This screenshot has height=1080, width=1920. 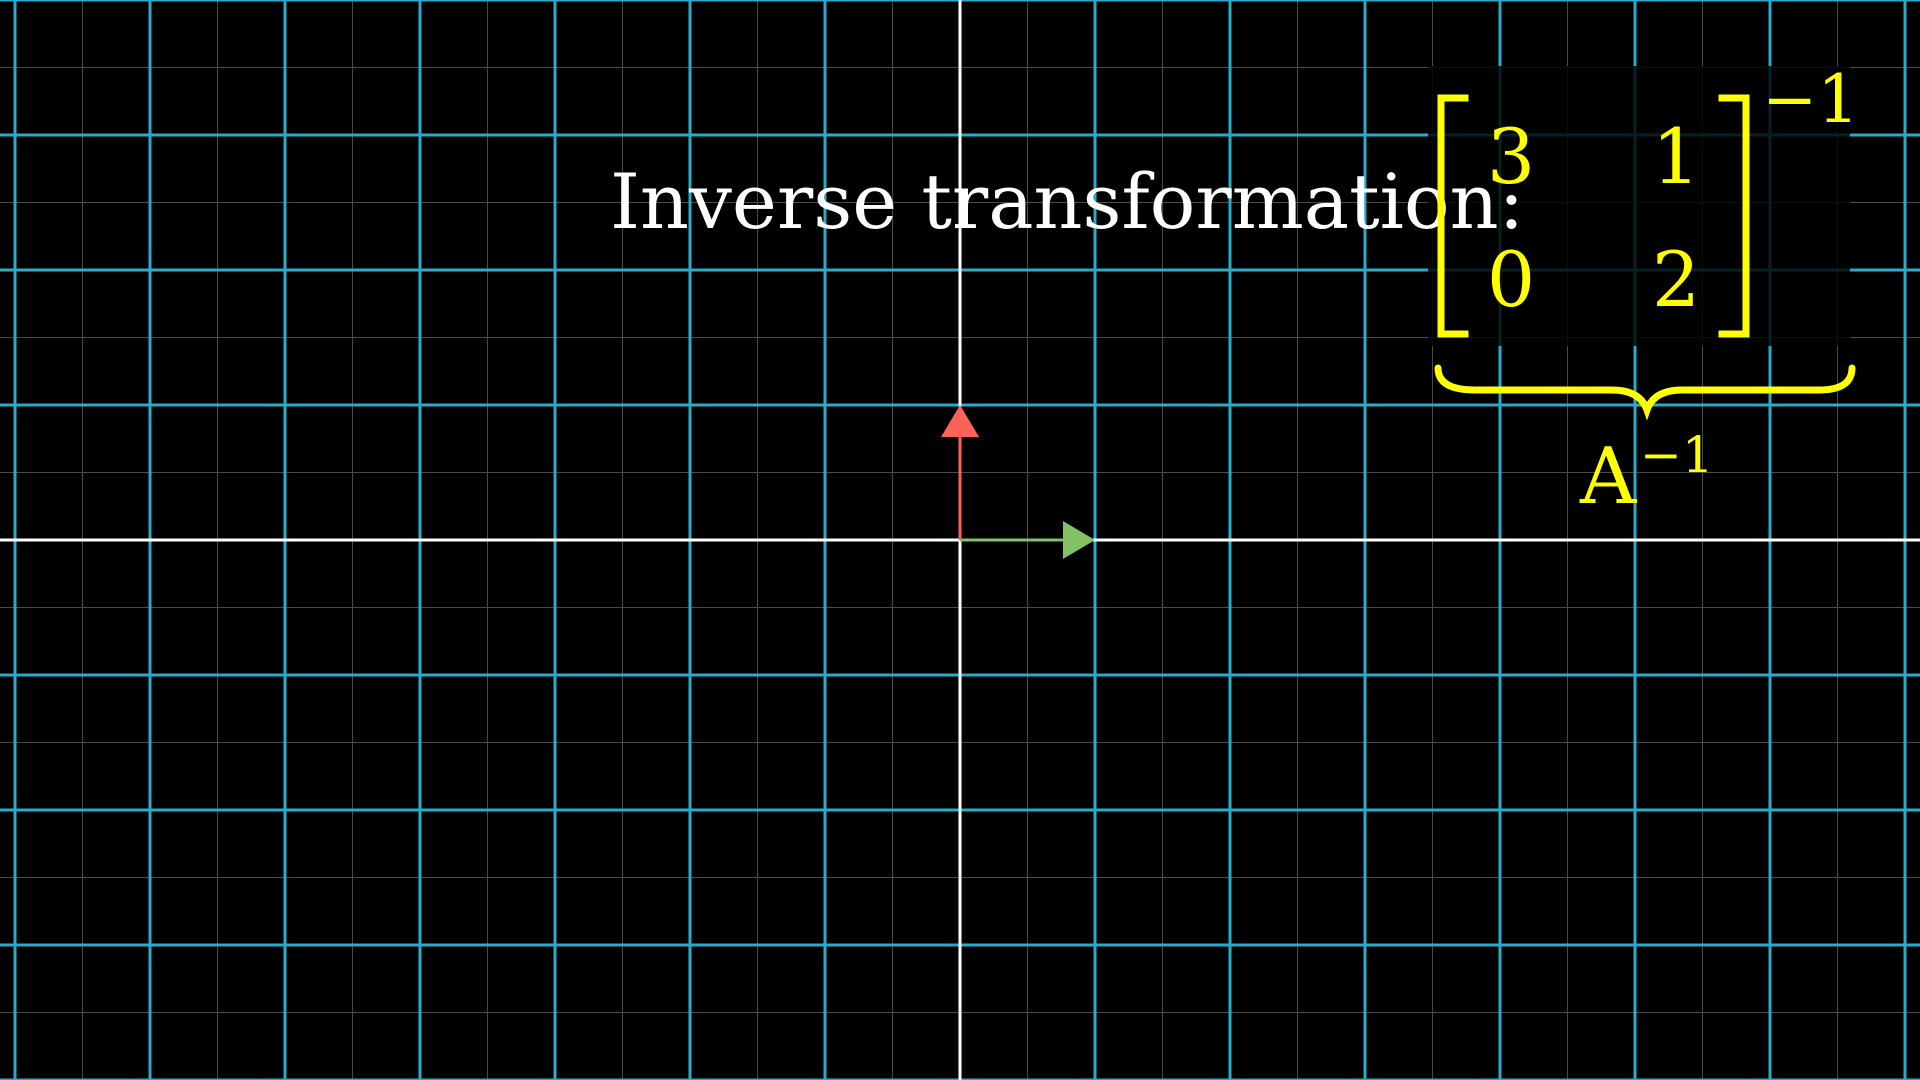 What do you see at coordinates (1608, 477) in the screenshot?
I see `matrix-name: A` at bounding box center [1608, 477].